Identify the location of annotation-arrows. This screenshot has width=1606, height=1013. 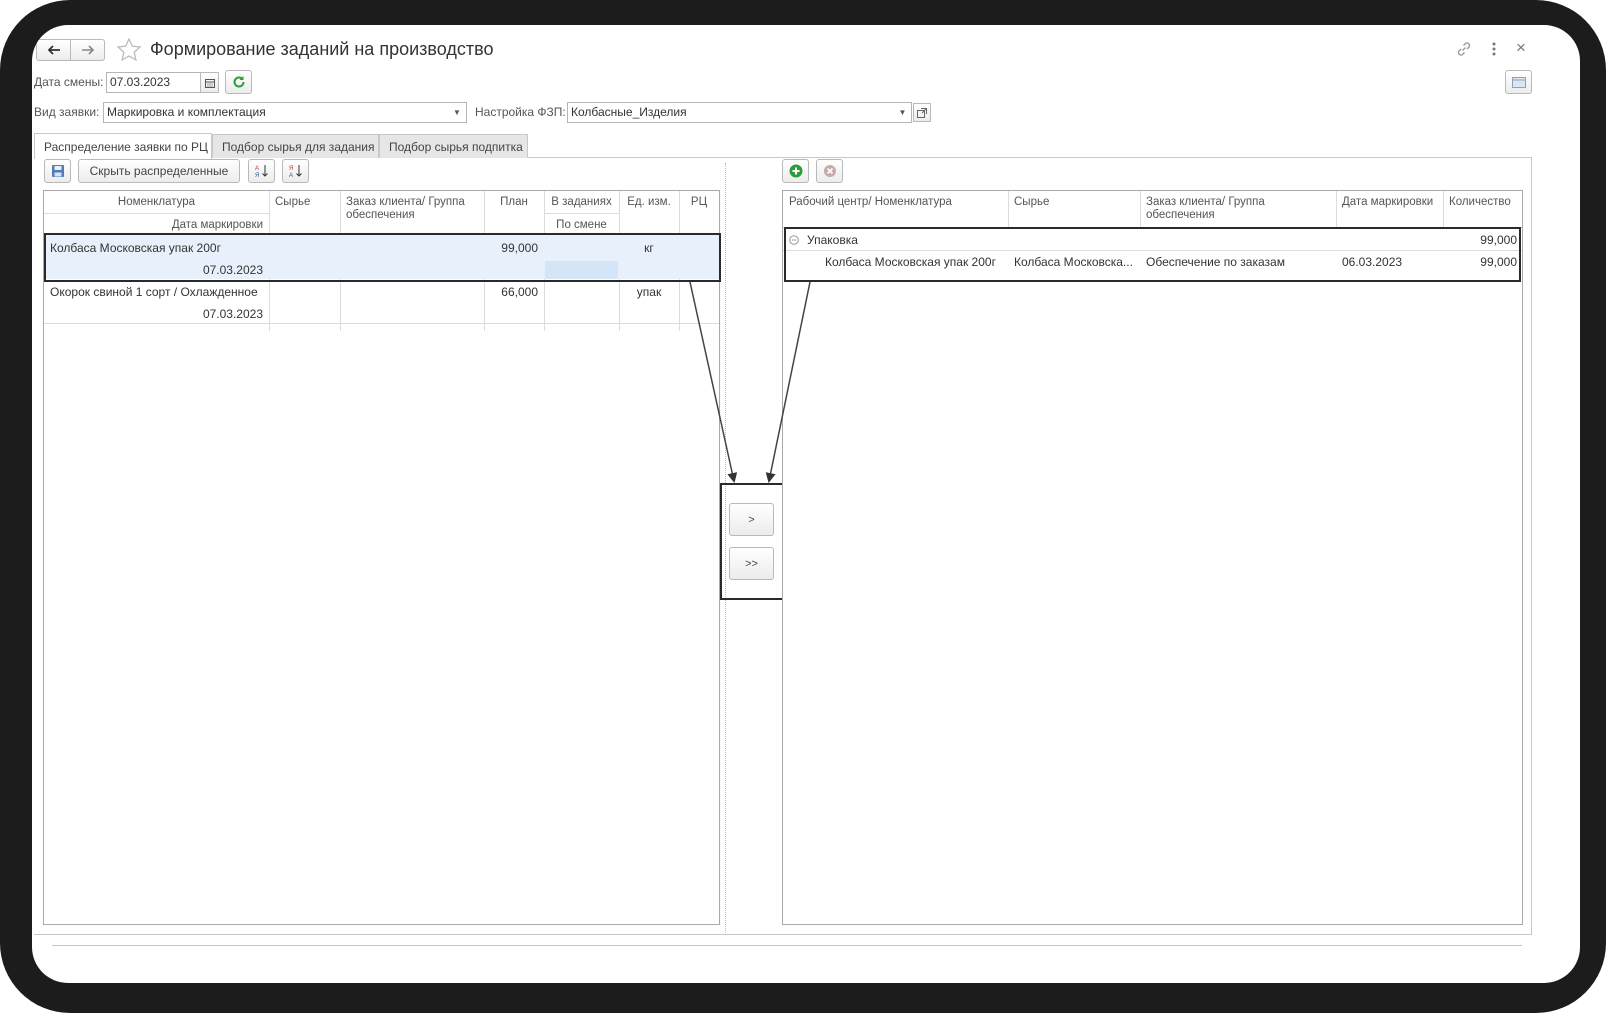
(750, 382).